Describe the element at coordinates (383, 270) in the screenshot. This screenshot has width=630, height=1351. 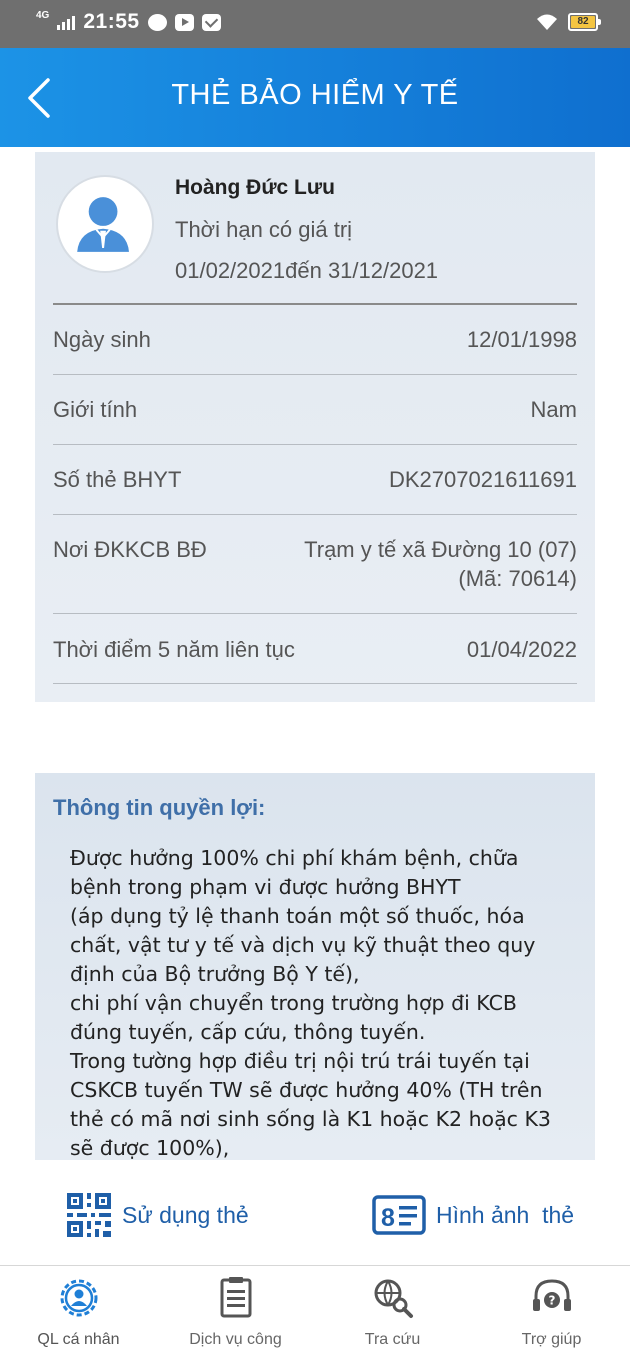
I see `valid-to: 31/12/2021` at that location.